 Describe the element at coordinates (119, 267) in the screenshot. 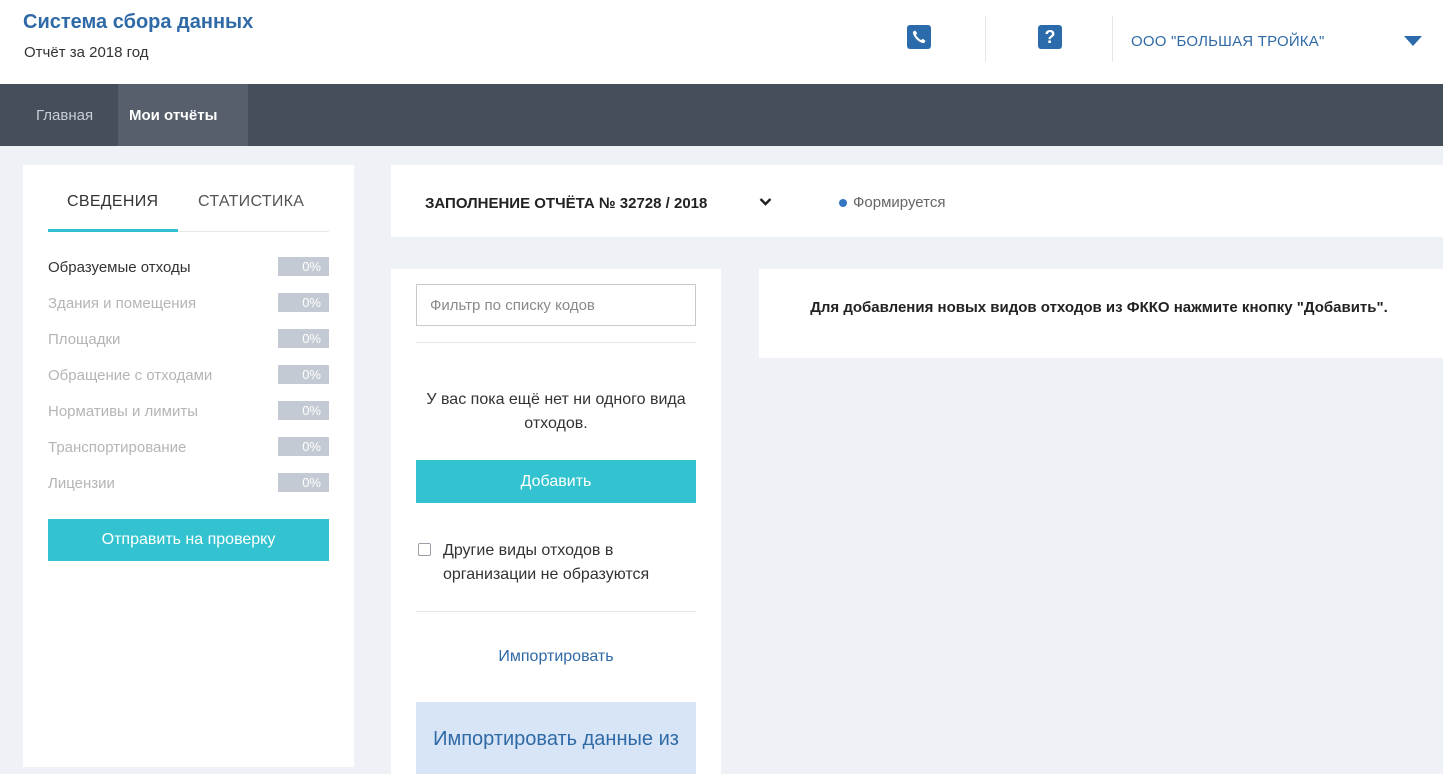

I see `section-label: Образуемые отходы` at that location.